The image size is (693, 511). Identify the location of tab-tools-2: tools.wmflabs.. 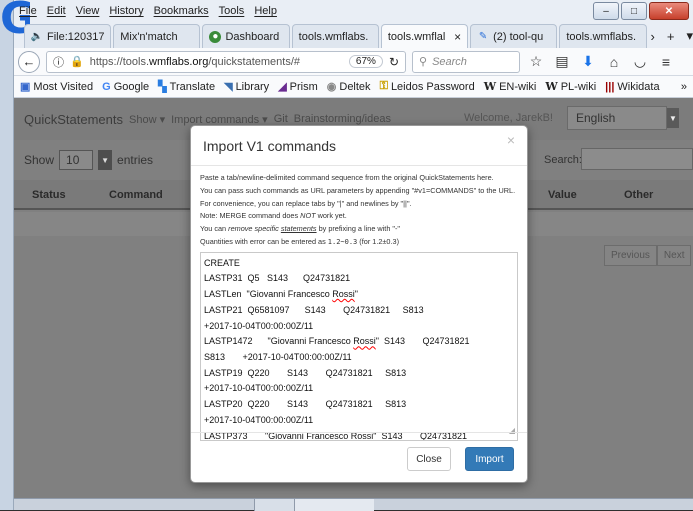
(603, 36).